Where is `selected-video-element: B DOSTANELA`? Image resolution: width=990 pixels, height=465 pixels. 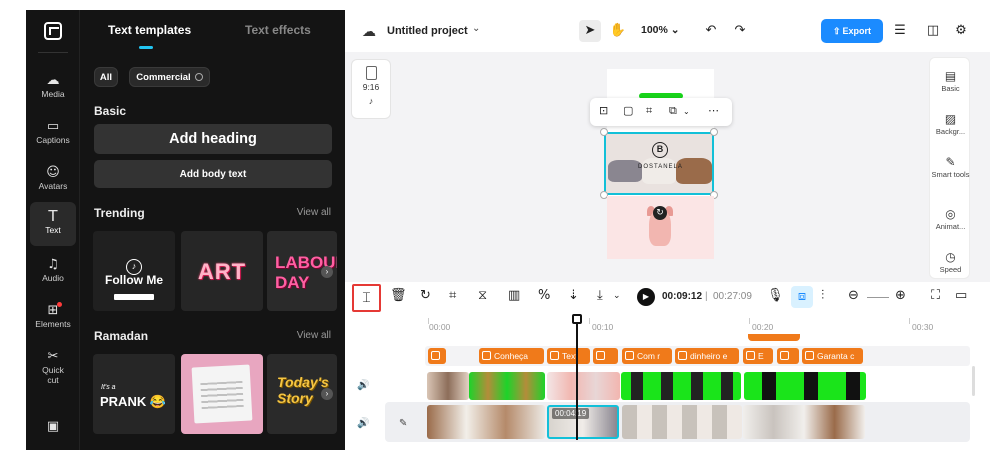 selected-video-element: B DOSTANELA is located at coordinates (659, 163).